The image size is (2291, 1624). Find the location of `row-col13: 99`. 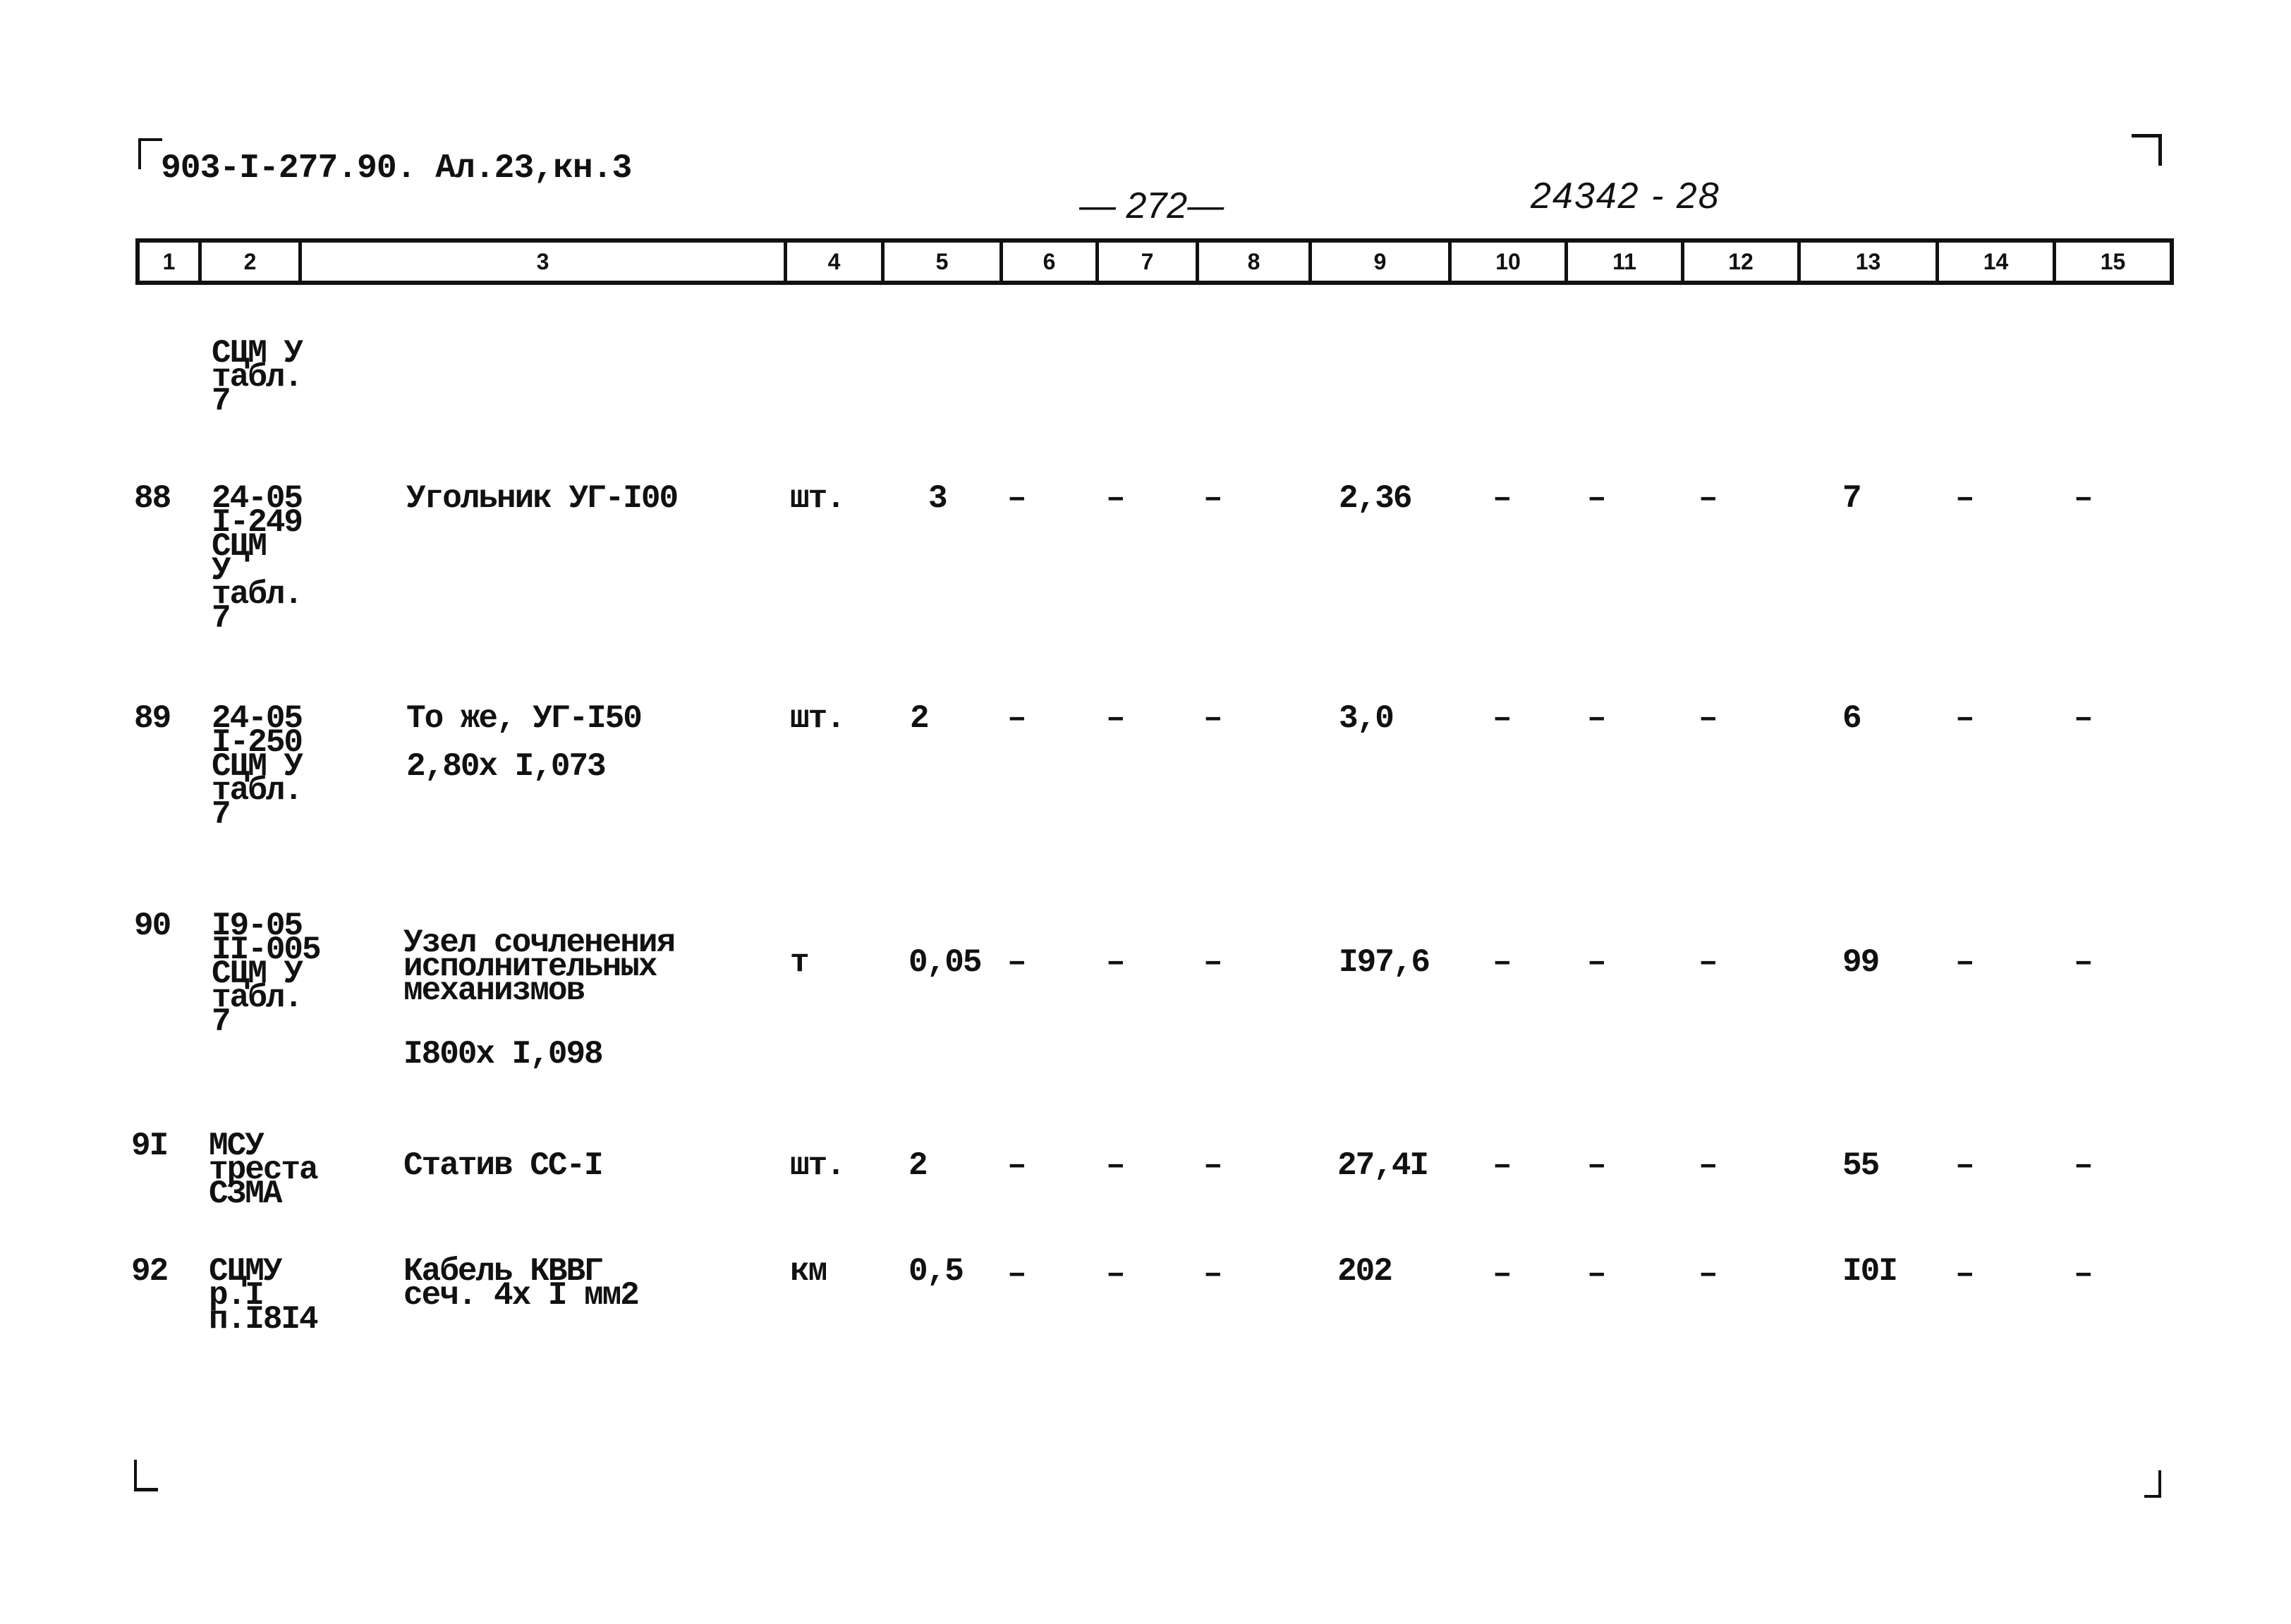

row-col13: 99 is located at coordinates (1861, 962).